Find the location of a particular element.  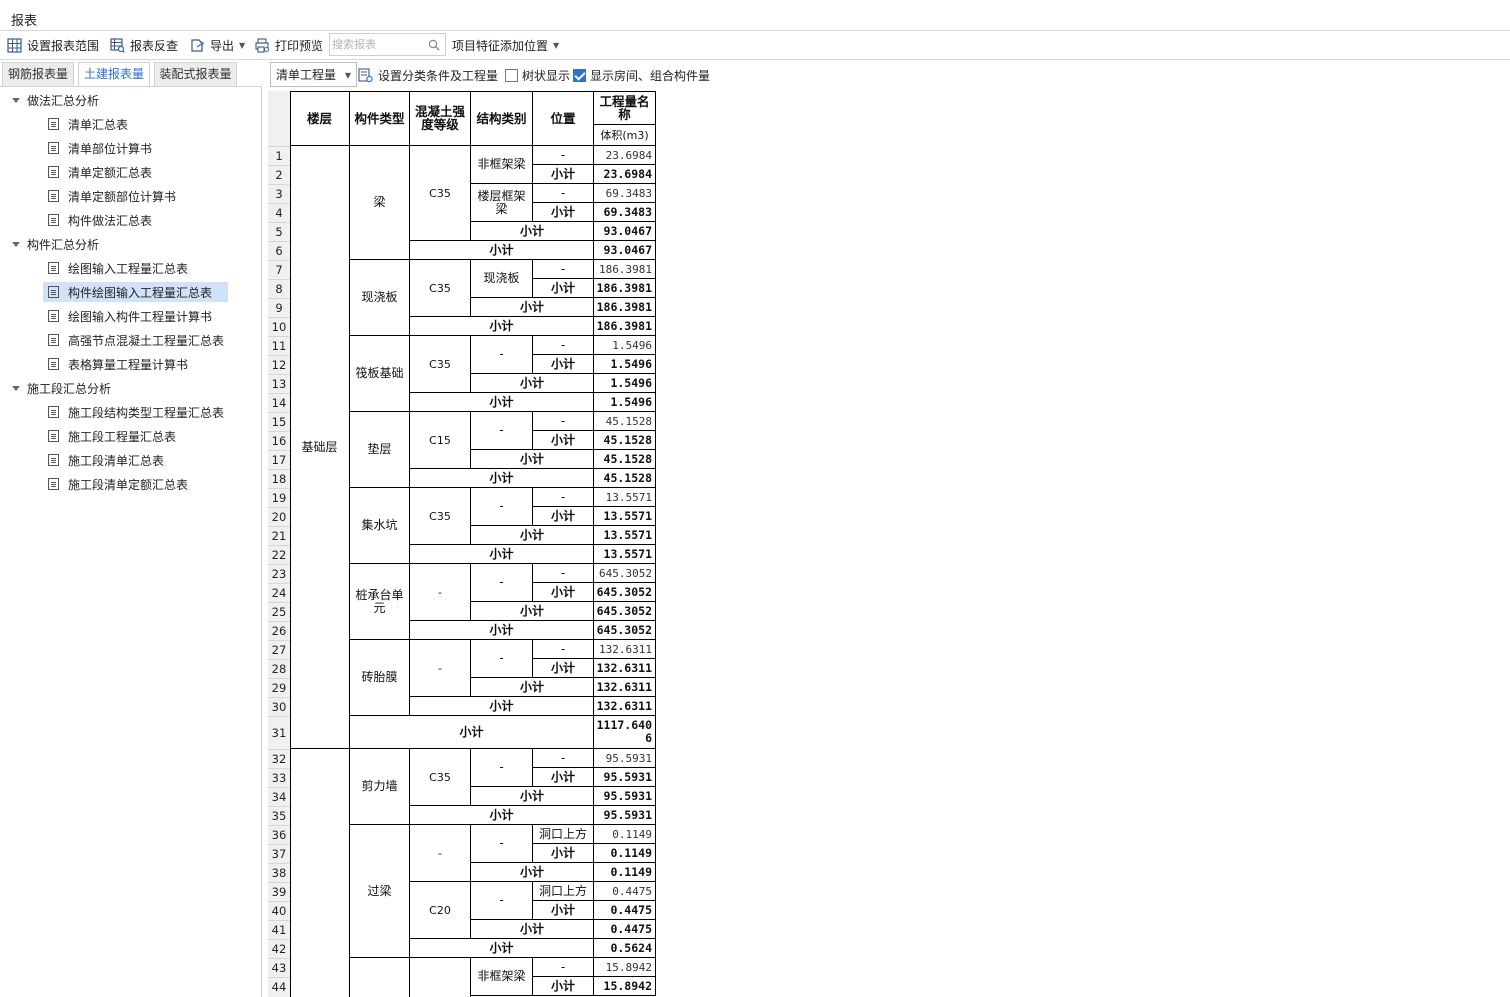

report-reverse-lookup-button: 报表反查 is located at coordinates (144, 45).